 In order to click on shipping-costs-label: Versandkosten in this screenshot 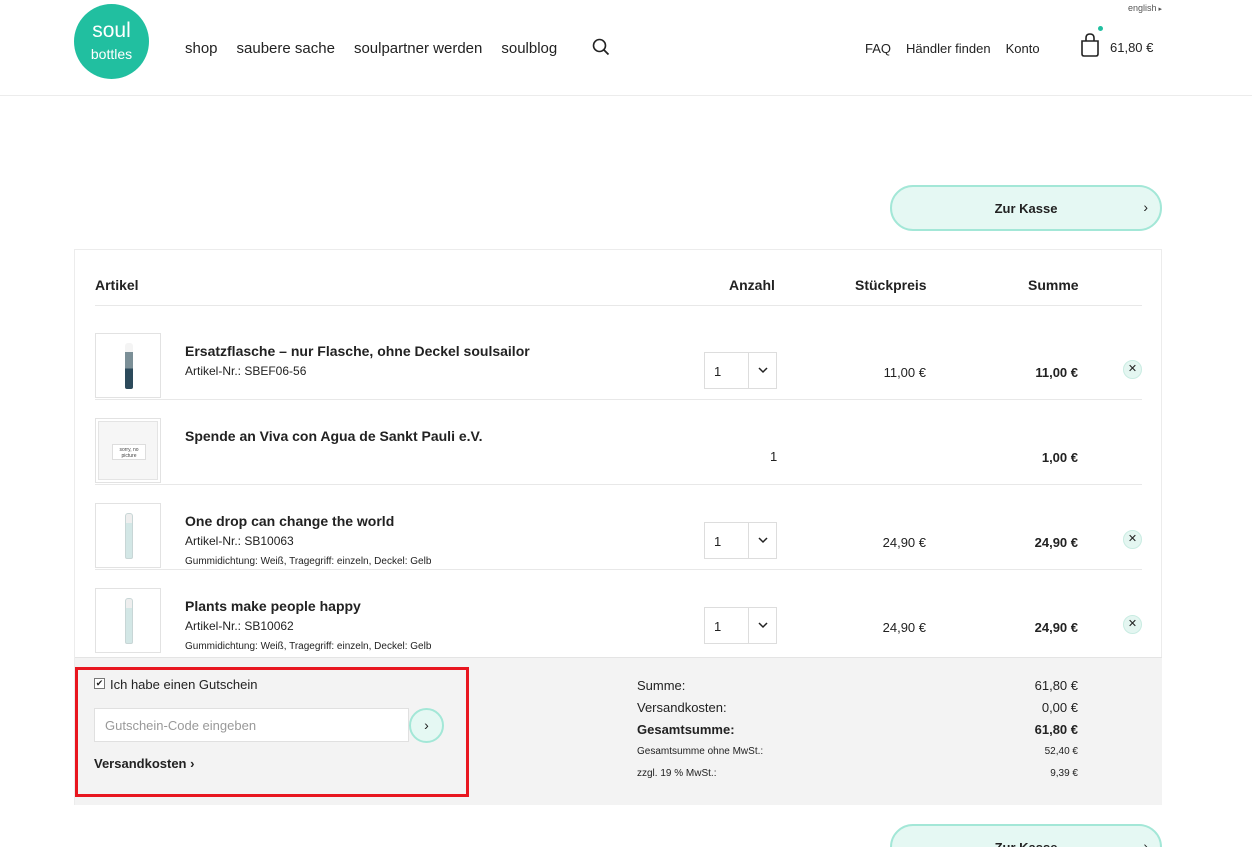, I will do `click(140, 763)`.